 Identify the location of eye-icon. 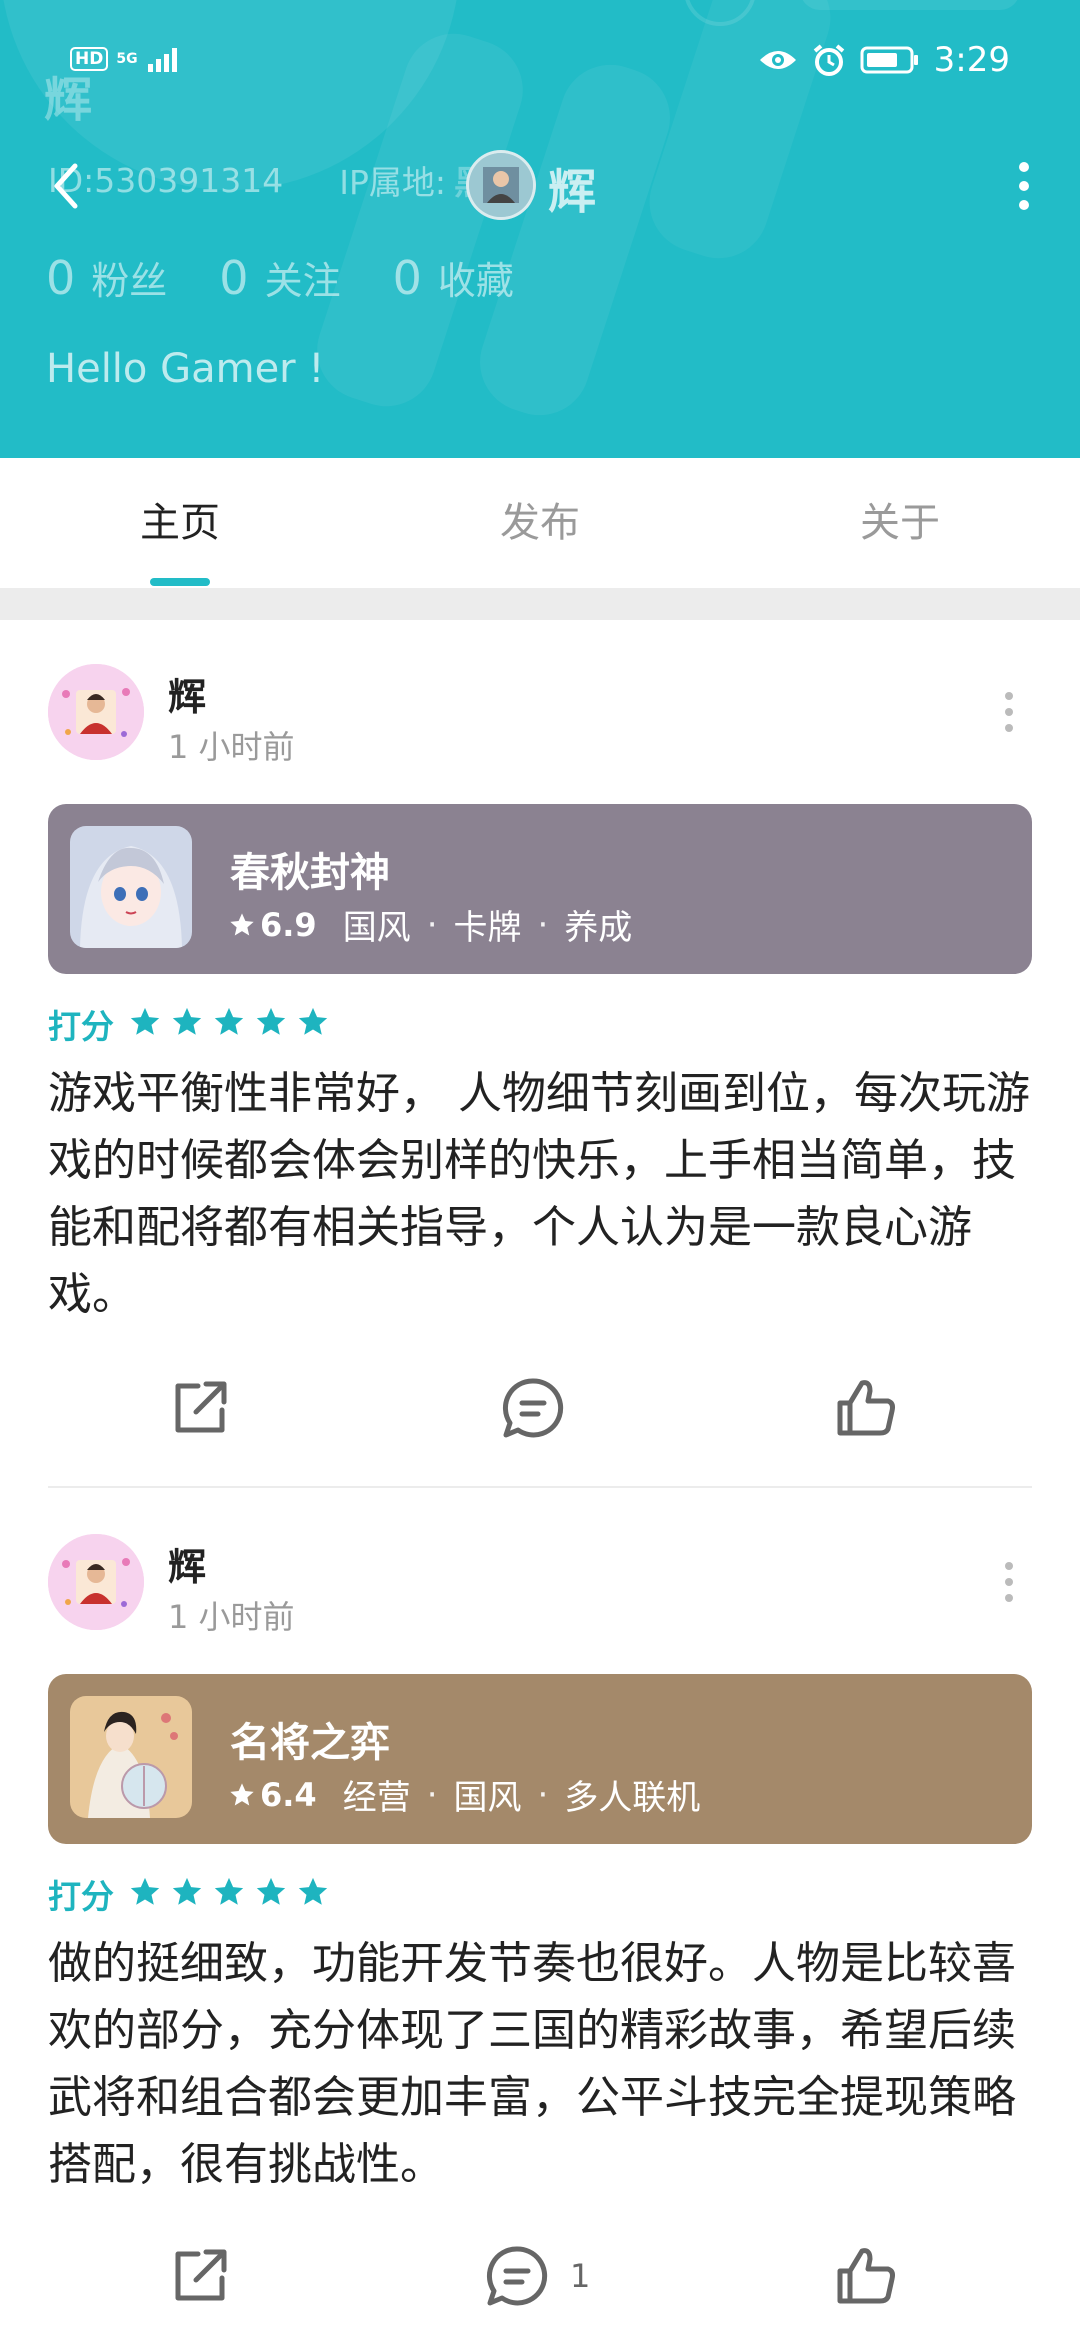
(777, 60).